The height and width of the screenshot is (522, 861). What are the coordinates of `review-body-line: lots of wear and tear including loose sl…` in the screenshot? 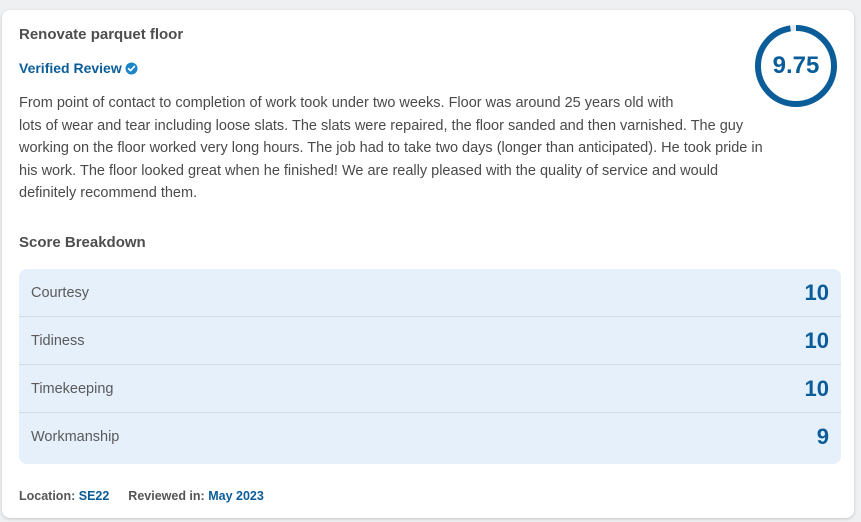 It's located at (381, 125).